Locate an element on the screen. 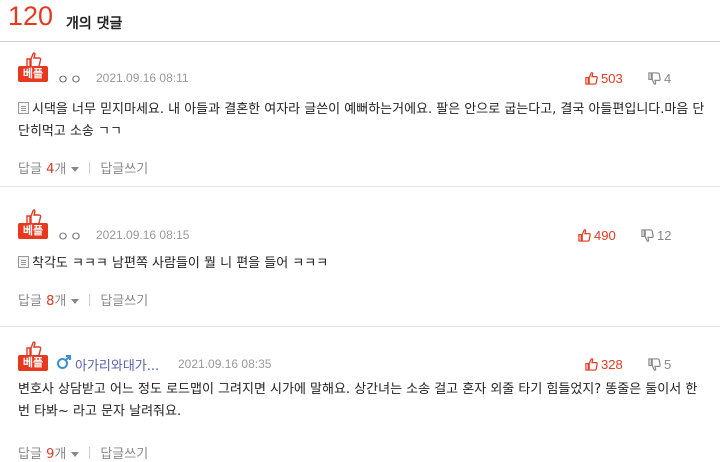 This screenshot has width=720, height=462. upvote-button: 328 is located at coordinates (604, 364).